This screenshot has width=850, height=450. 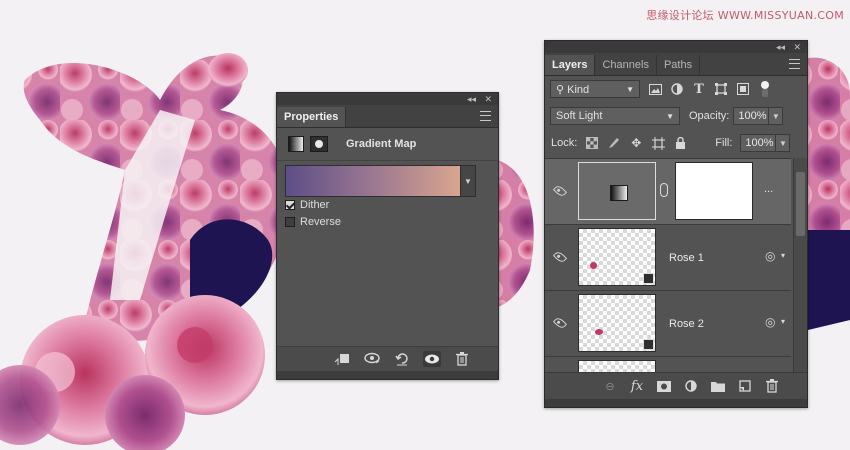 I want to click on layers-list: ... Rose 1 ◎ ▾ Rose 2 ◎ ▾, so click(x=668, y=266).